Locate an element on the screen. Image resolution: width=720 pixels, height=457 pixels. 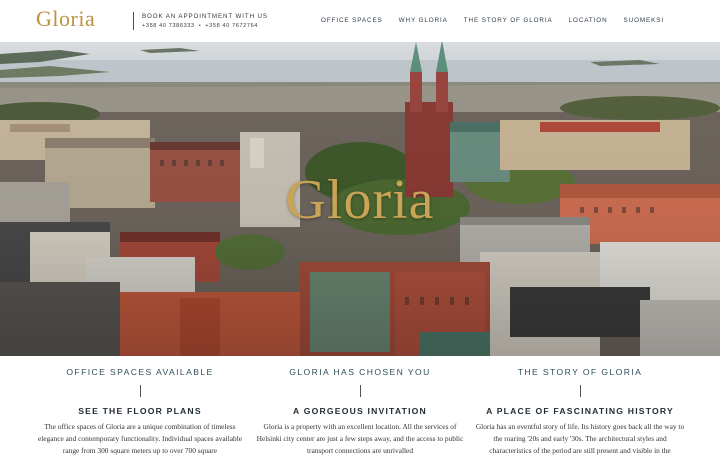
phone-link-2: +358 40 7672764 is located at coordinates (231, 26).